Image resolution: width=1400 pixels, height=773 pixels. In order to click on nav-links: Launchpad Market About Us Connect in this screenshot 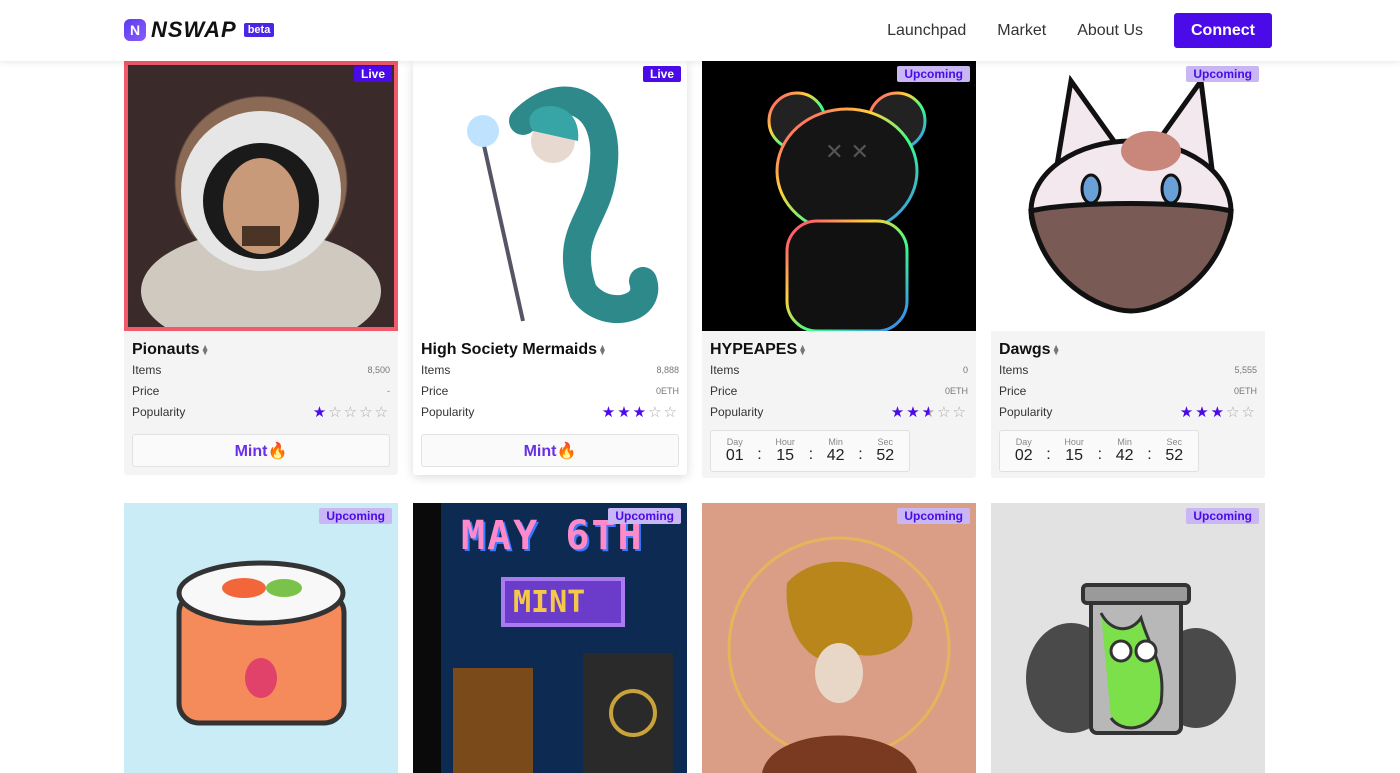, I will do `click(1079, 30)`.